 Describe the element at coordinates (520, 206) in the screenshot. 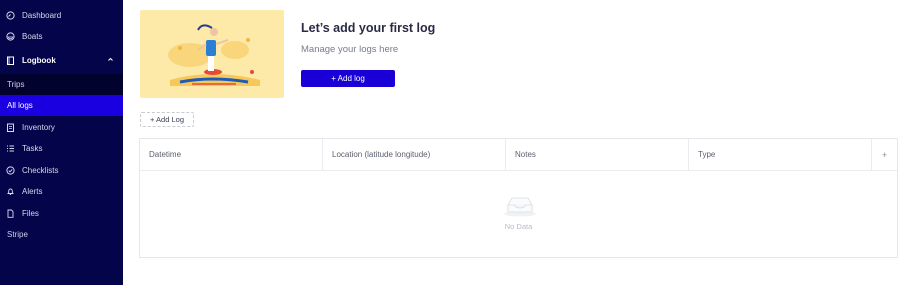

I see `empty-inbox-icon` at that location.